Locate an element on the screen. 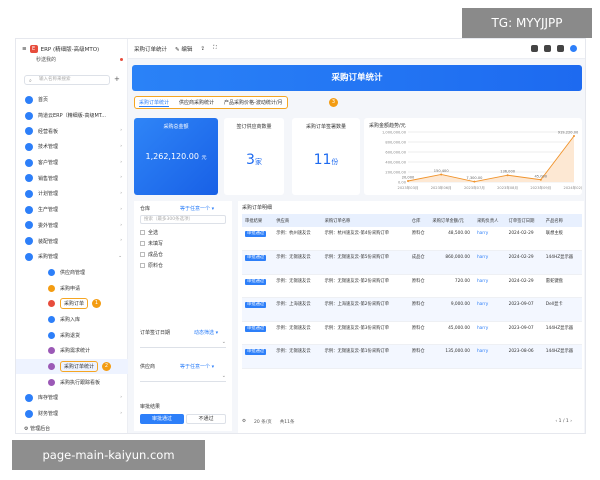  option-finished: 成品仓 is located at coordinates (151, 254).